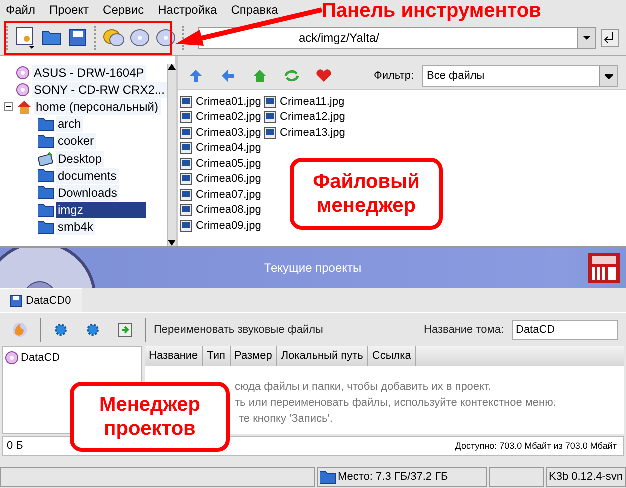  What do you see at coordinates (604, 268) in the screenshot?
I see `logo-icon` at bounding box center [604, 268].